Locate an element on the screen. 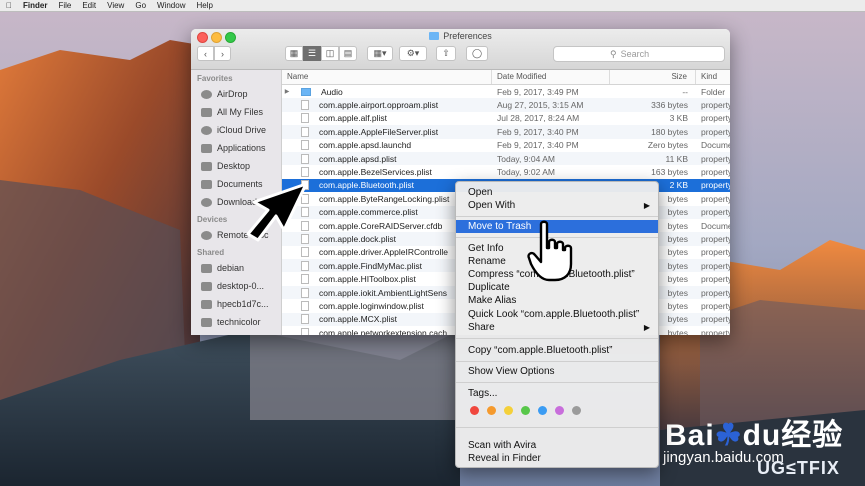 This screenshot has height=486, width=865. menu-file: File is located at coordinates (64, 5).